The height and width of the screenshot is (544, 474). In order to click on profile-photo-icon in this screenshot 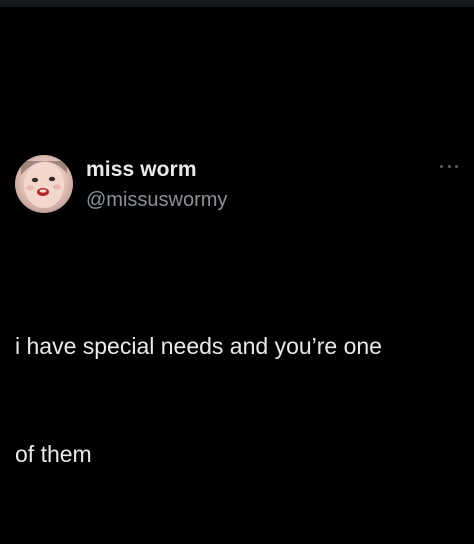, I will do `click(44, 184)`.